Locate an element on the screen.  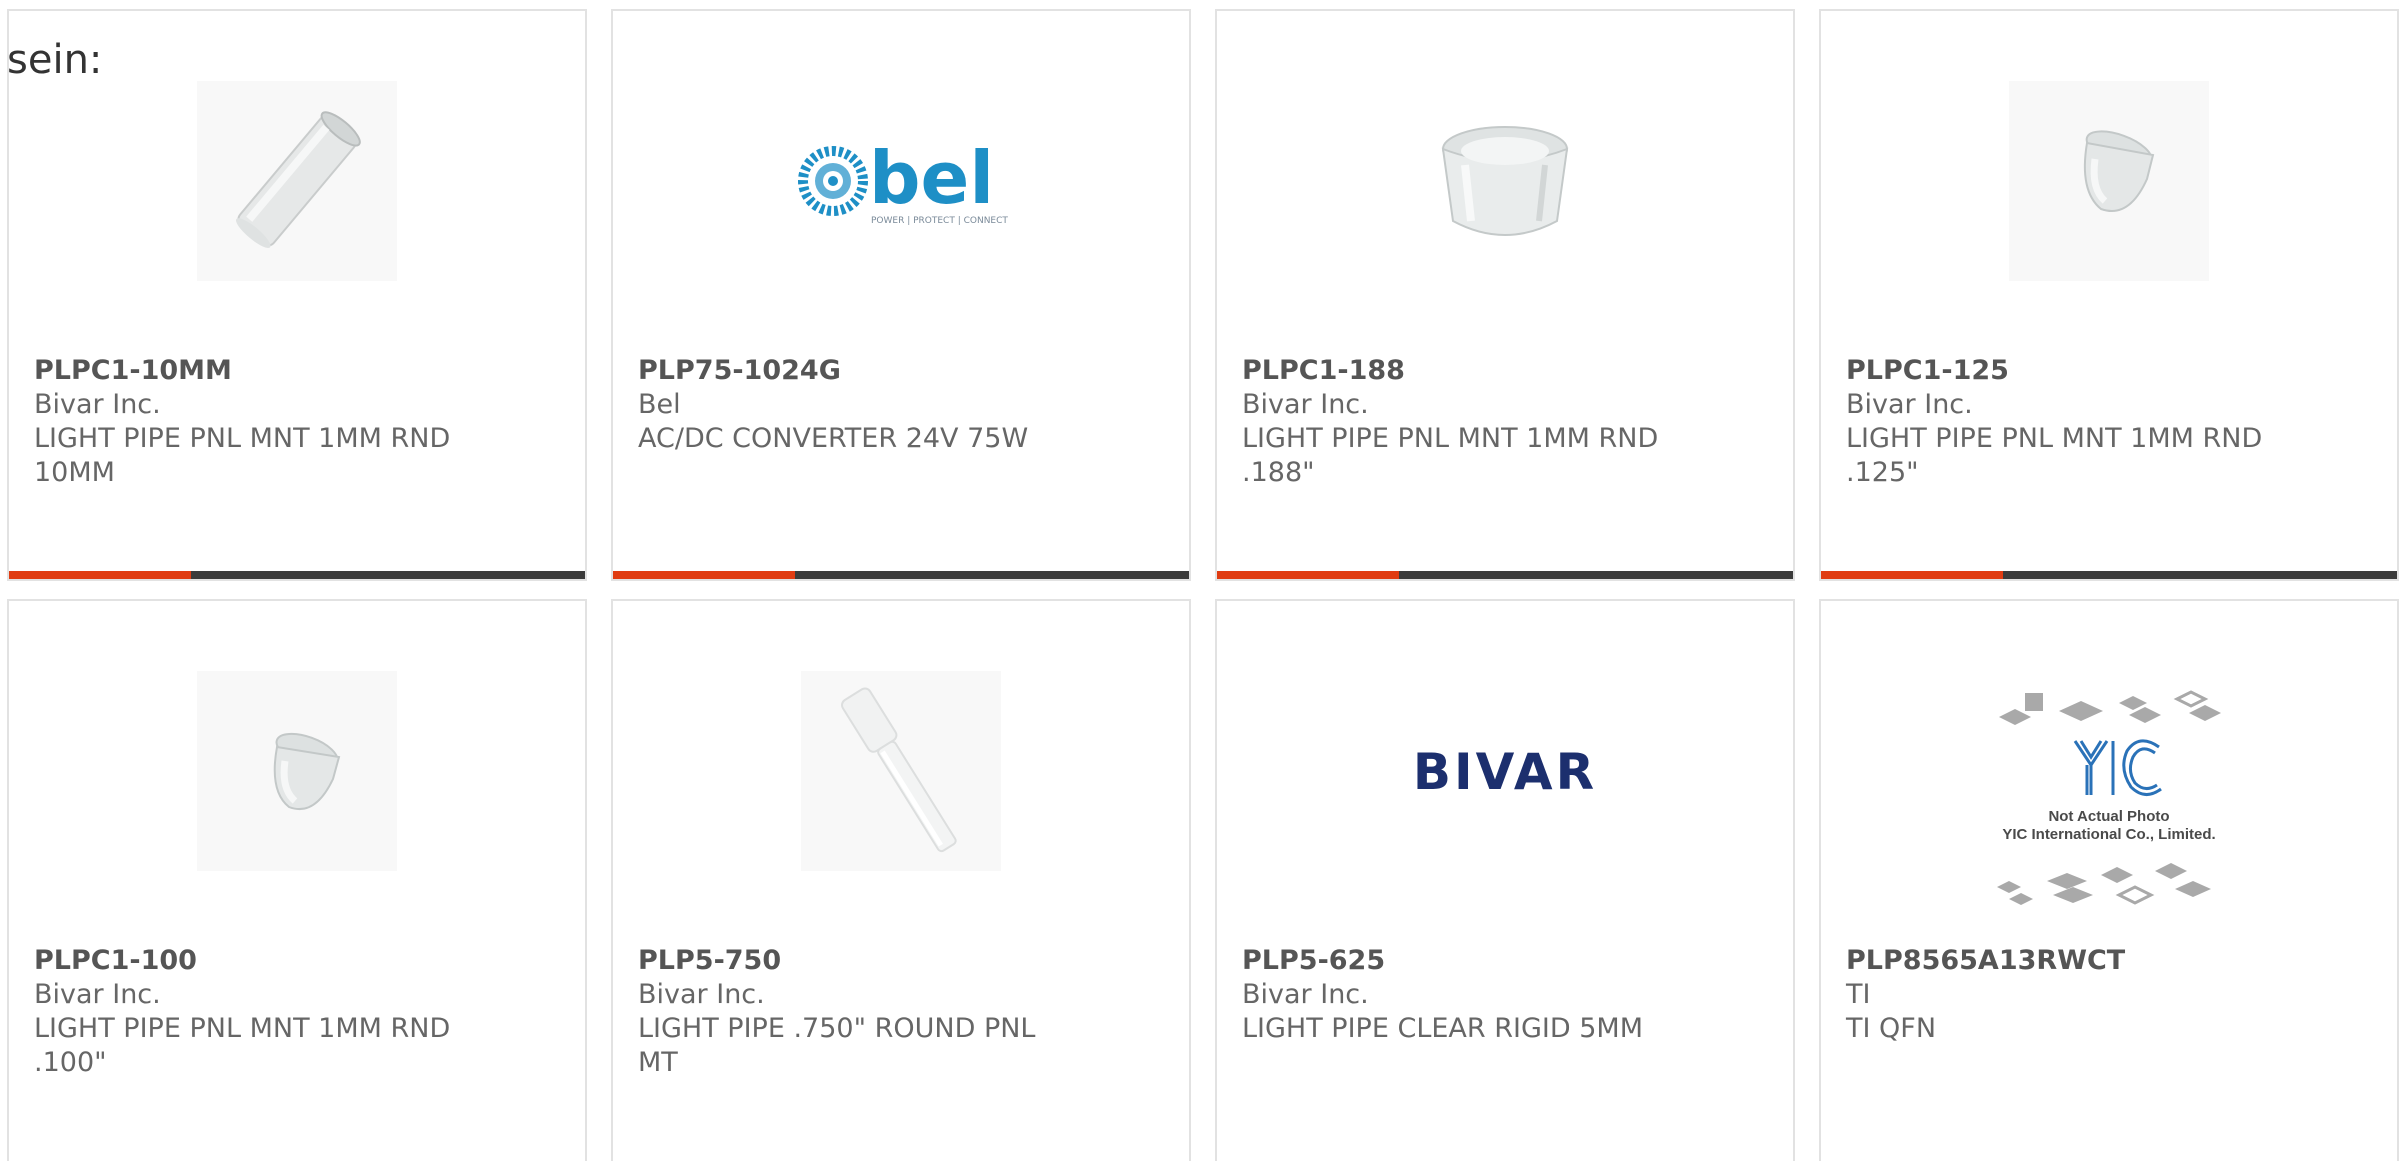
light-pipe-wide-icon is located at coordinates (1505, 181).